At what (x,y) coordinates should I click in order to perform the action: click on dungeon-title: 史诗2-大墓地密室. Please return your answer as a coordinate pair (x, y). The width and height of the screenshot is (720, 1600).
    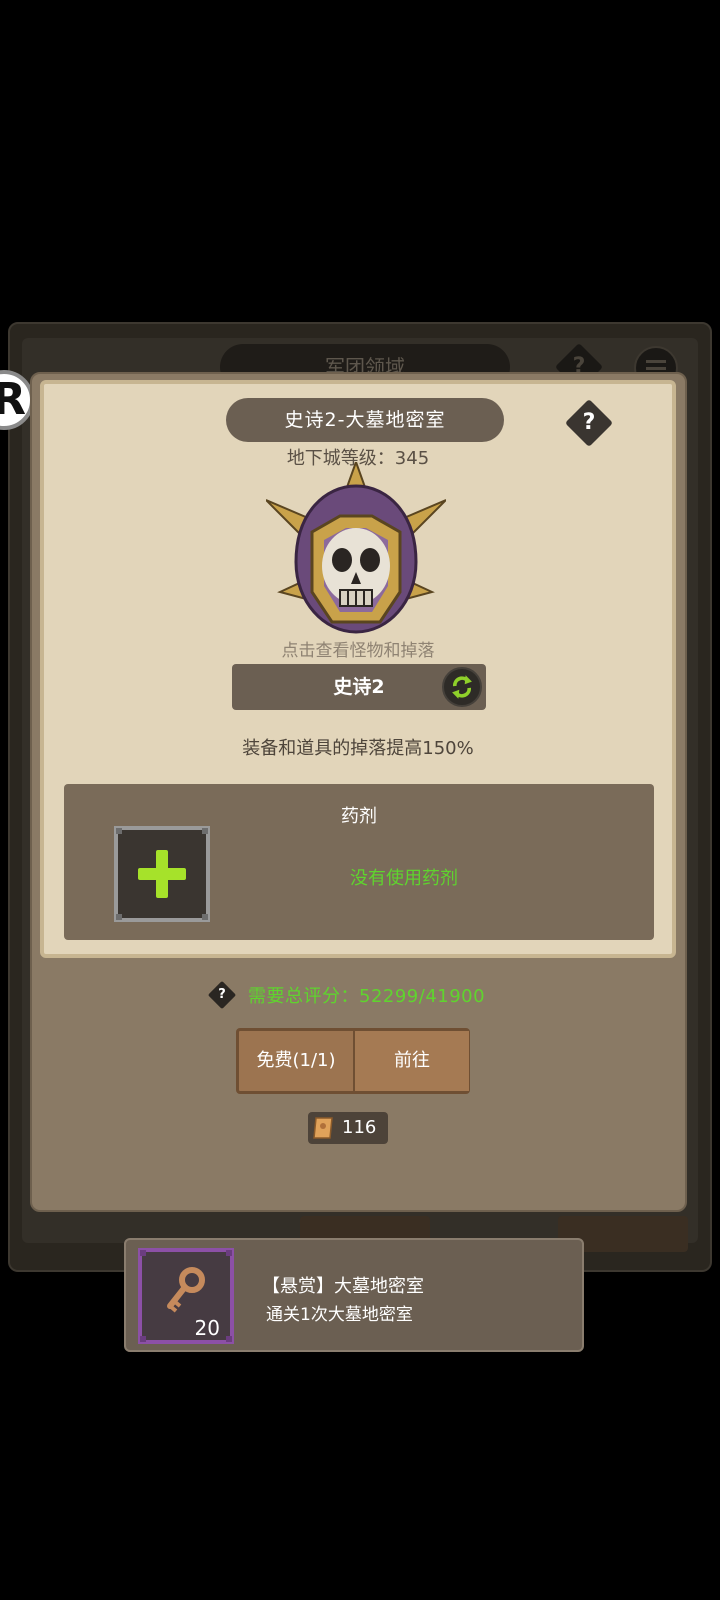
    Looking at the image, I should click on (365, 420).